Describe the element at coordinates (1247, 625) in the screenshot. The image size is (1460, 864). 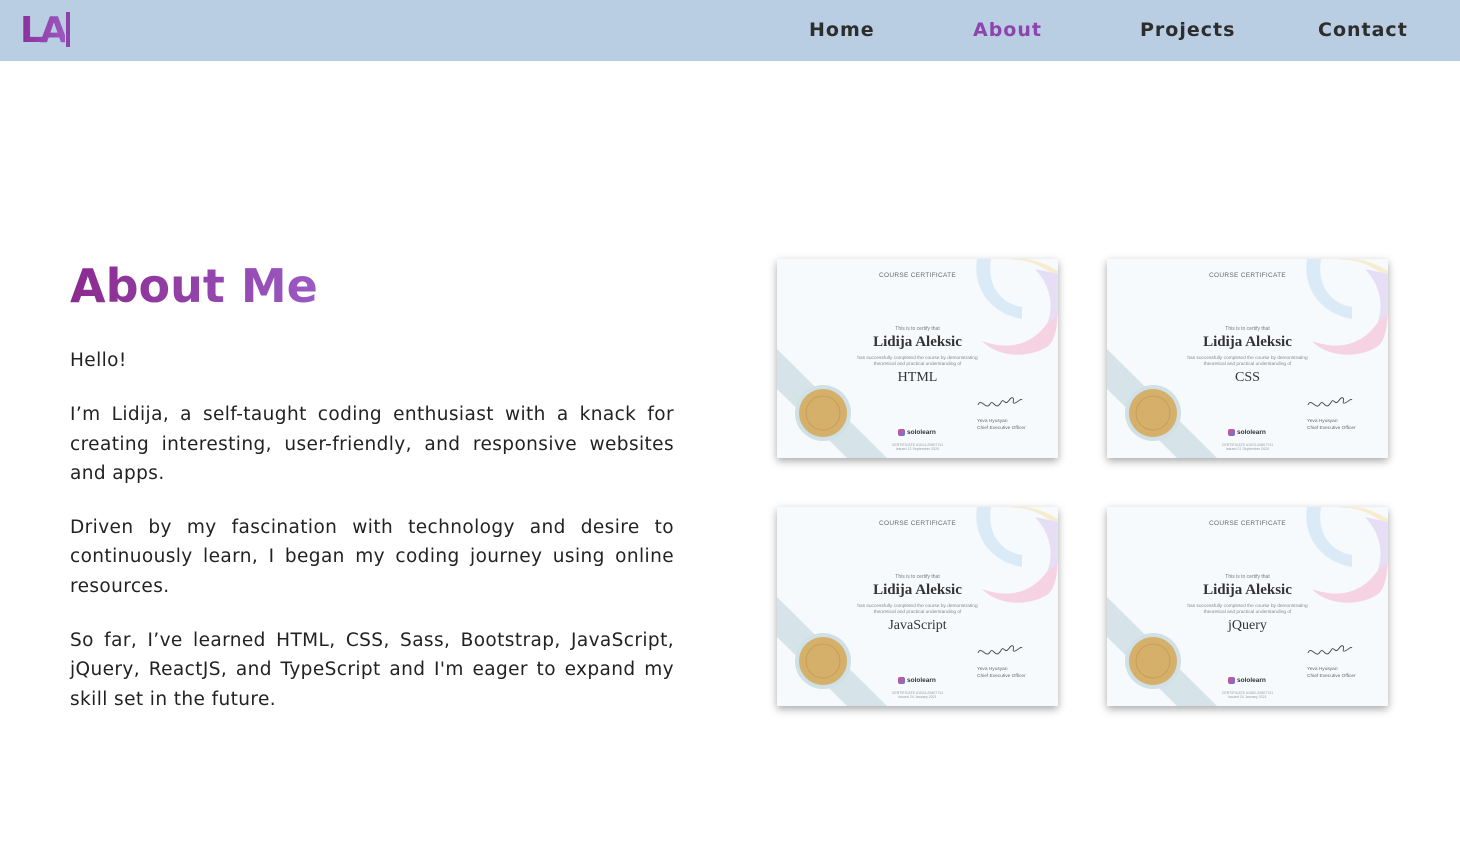
I see `certificate-course: jQuery` at that location.